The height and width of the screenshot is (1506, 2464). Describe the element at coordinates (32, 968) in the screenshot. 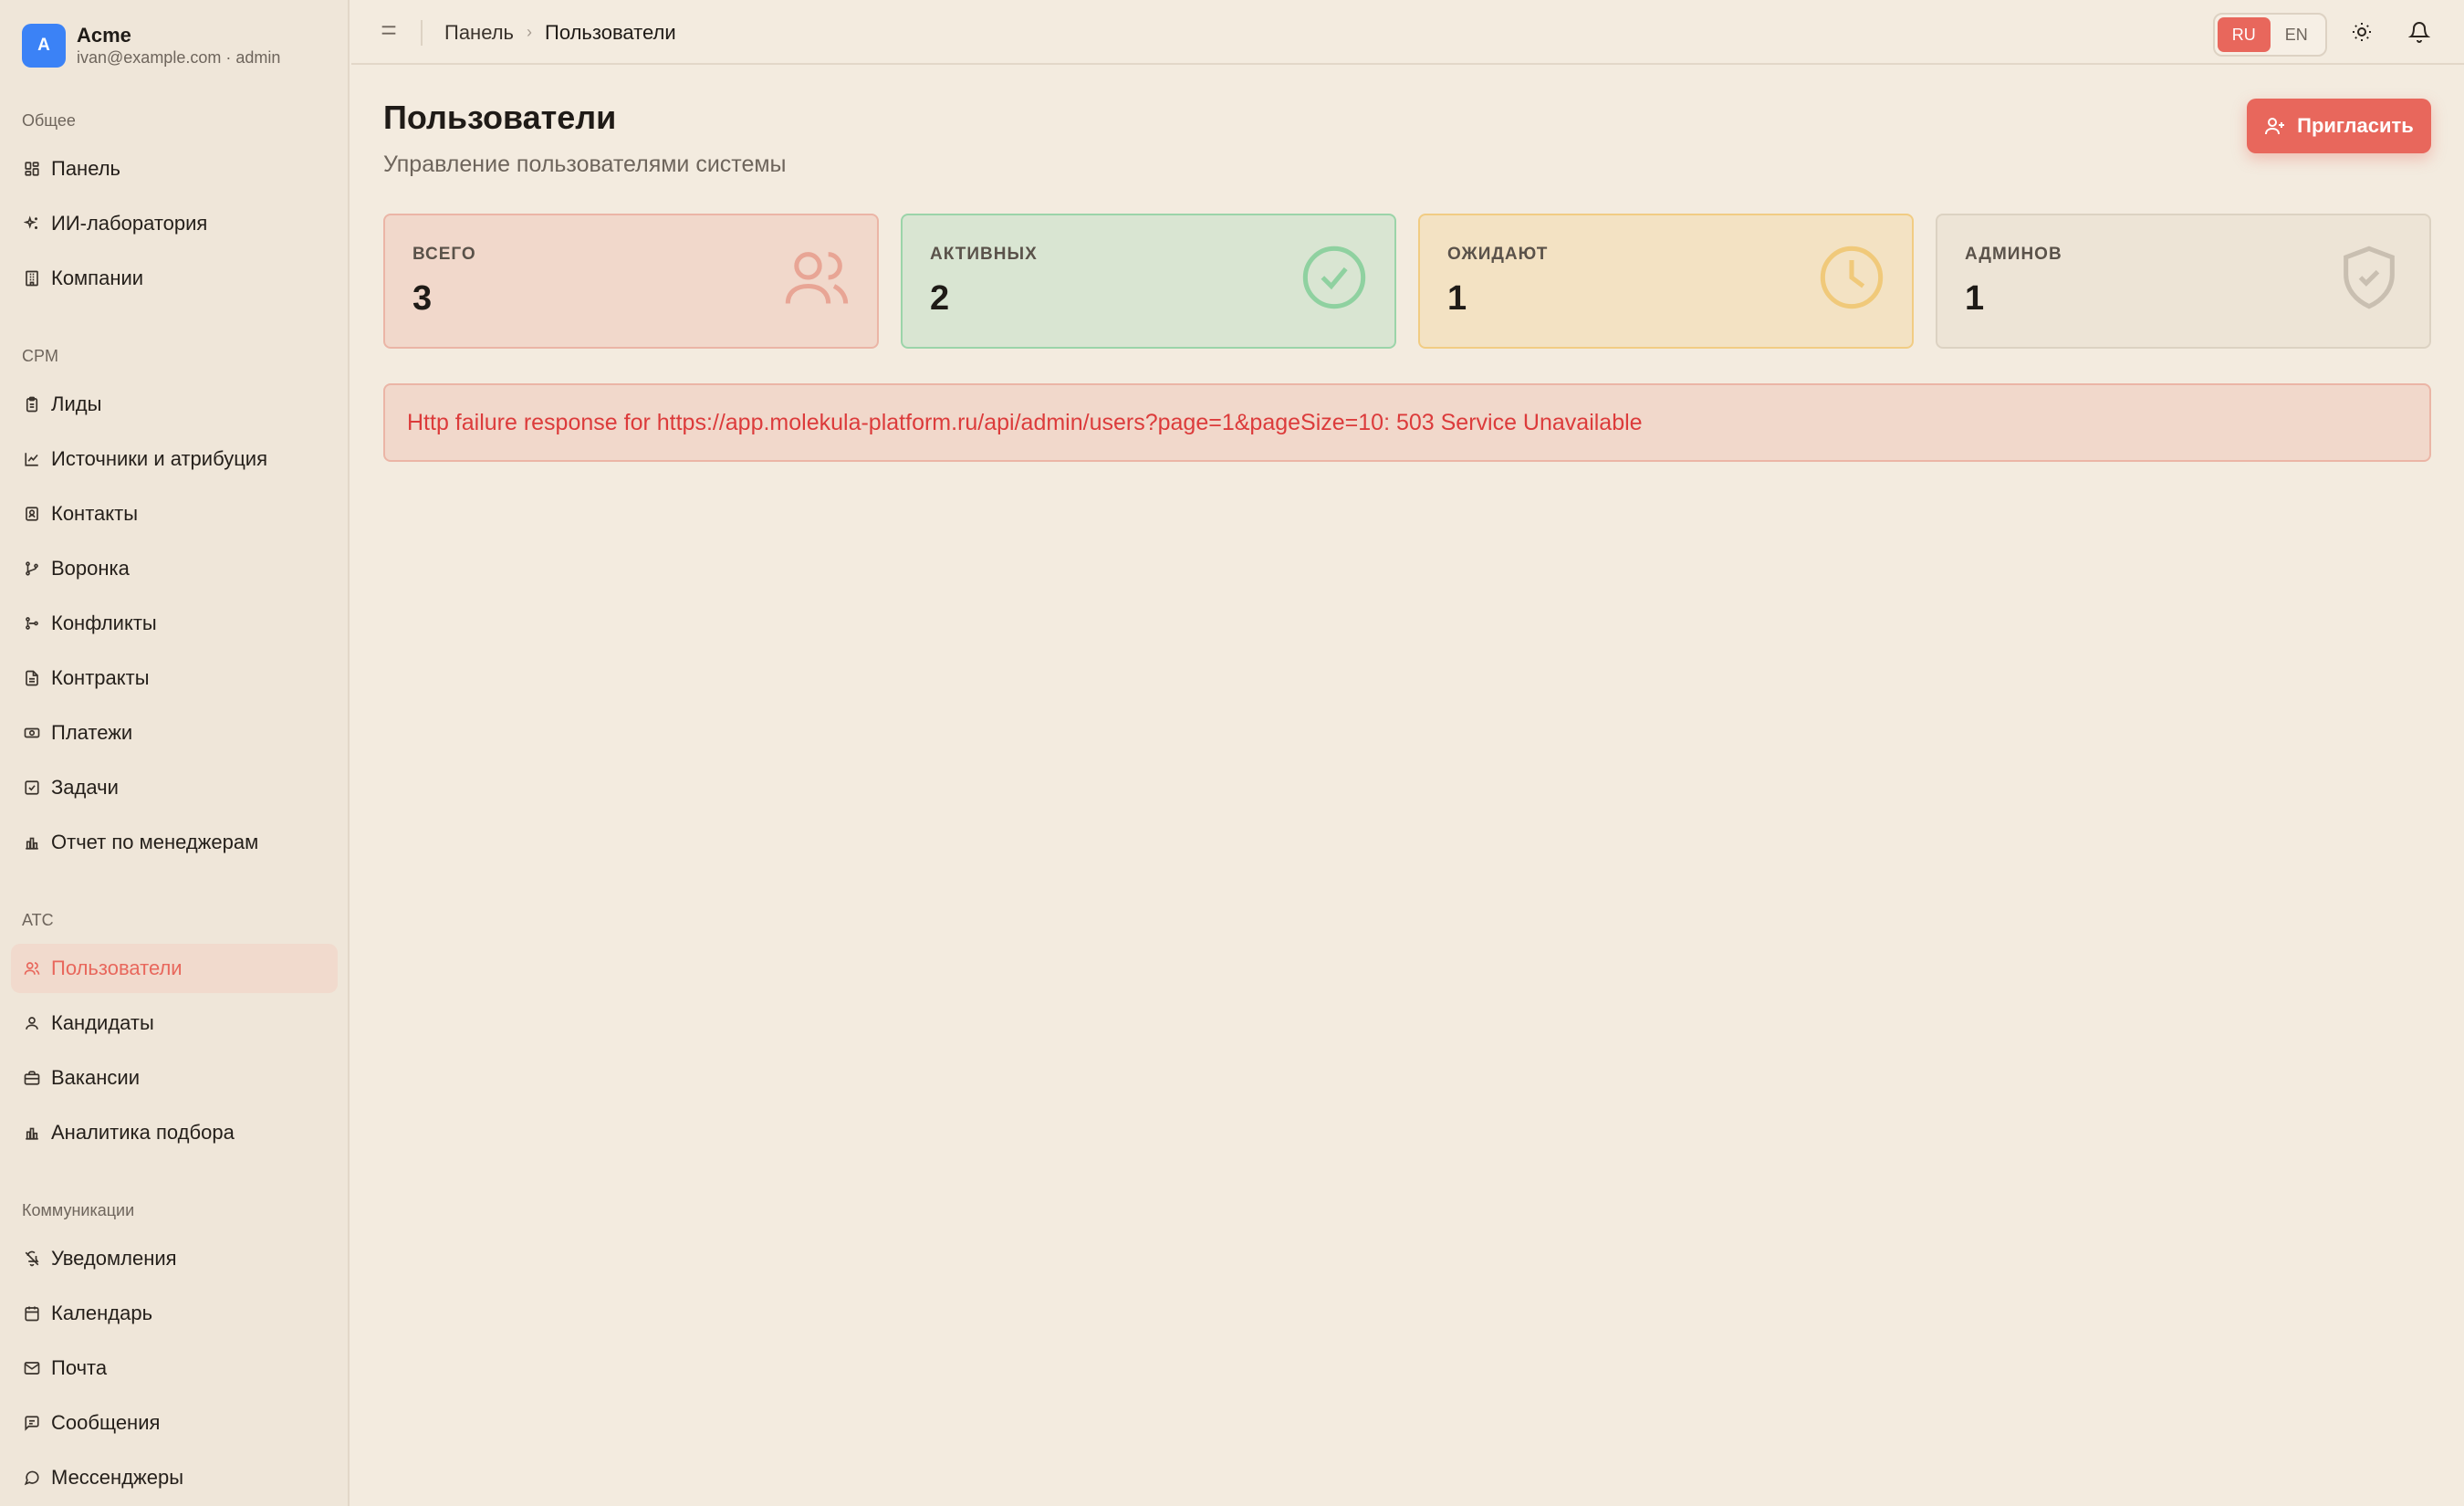

I see `users-icon` at that location.